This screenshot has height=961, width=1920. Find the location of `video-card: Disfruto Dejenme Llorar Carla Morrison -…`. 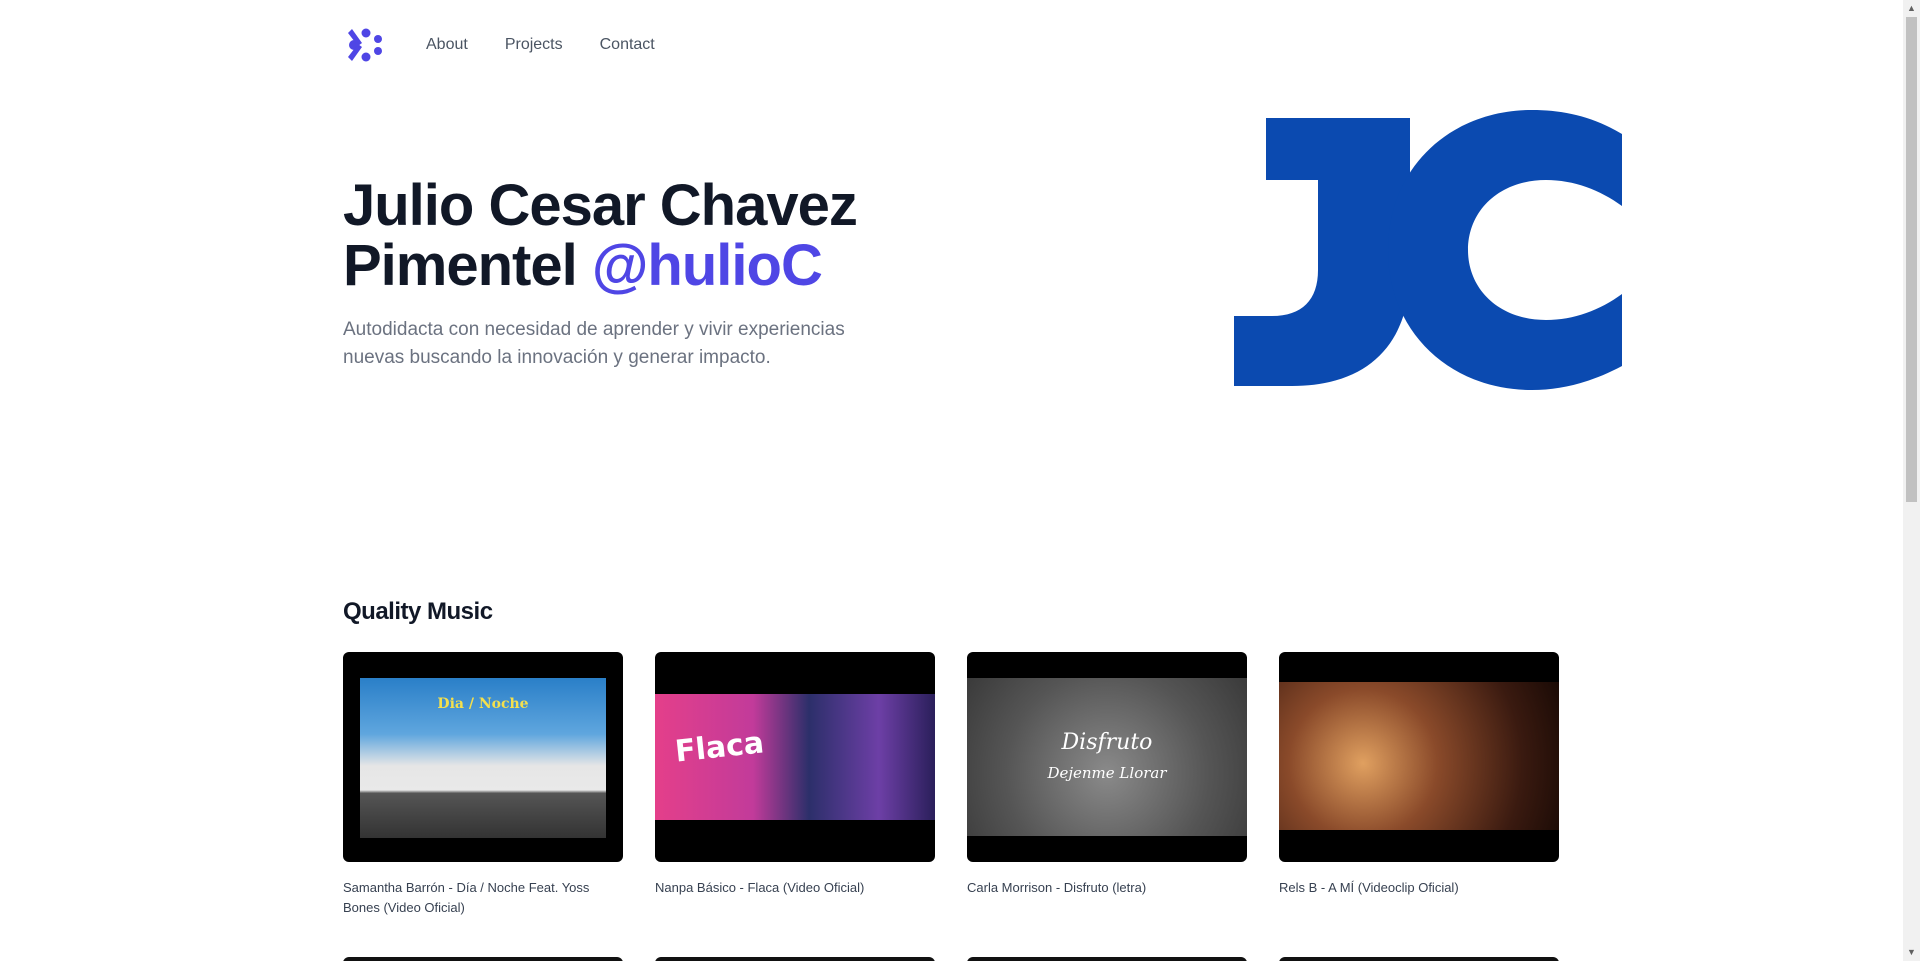

video-card: Disfruto Dejenme Llorar Carla Morrison -… is located at coordinates (1107, 785).